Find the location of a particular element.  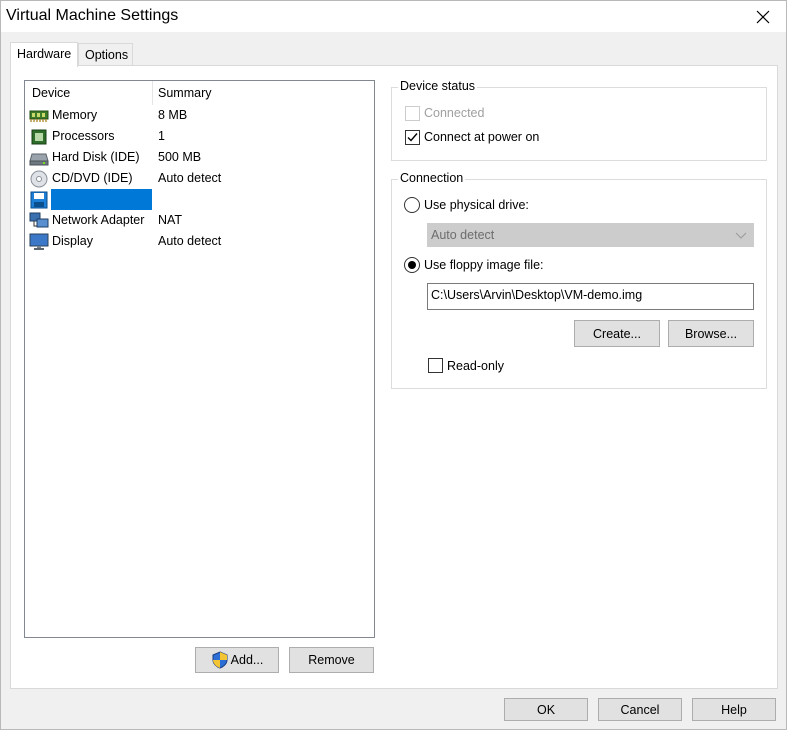

connected-checkbox is located at coordinates (412, 113).